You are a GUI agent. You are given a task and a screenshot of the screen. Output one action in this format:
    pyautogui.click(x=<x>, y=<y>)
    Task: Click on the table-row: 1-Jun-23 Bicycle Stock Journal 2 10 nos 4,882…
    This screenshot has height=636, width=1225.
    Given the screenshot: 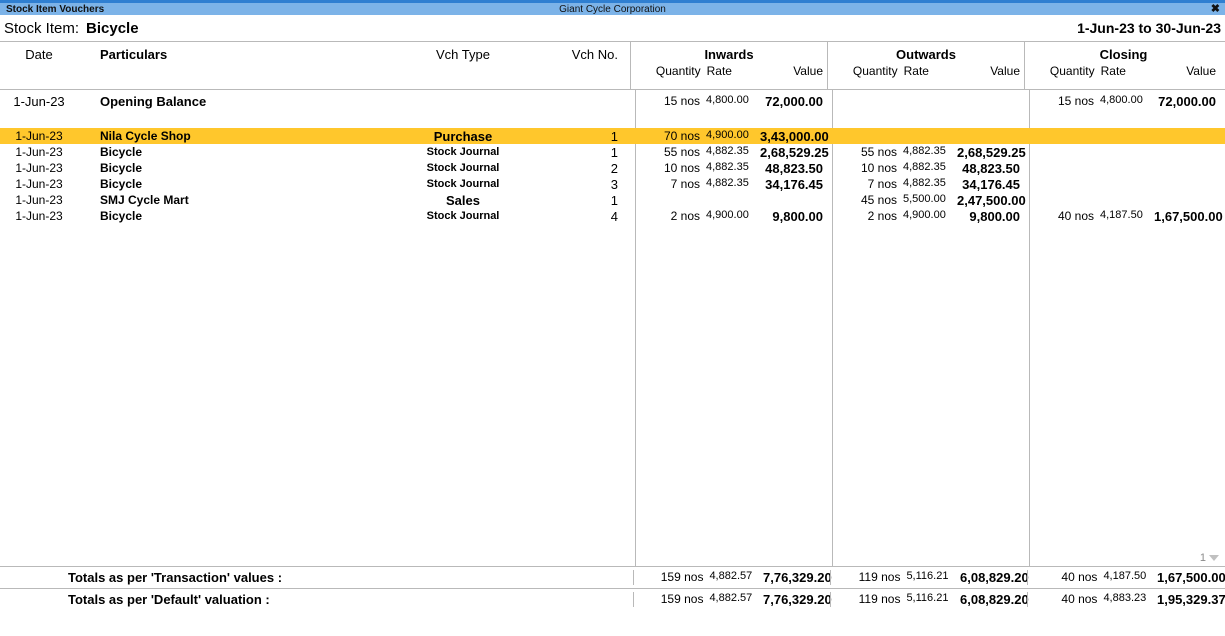 What is the action you would take?
    pyautogui.click(x=612, y=168)
    